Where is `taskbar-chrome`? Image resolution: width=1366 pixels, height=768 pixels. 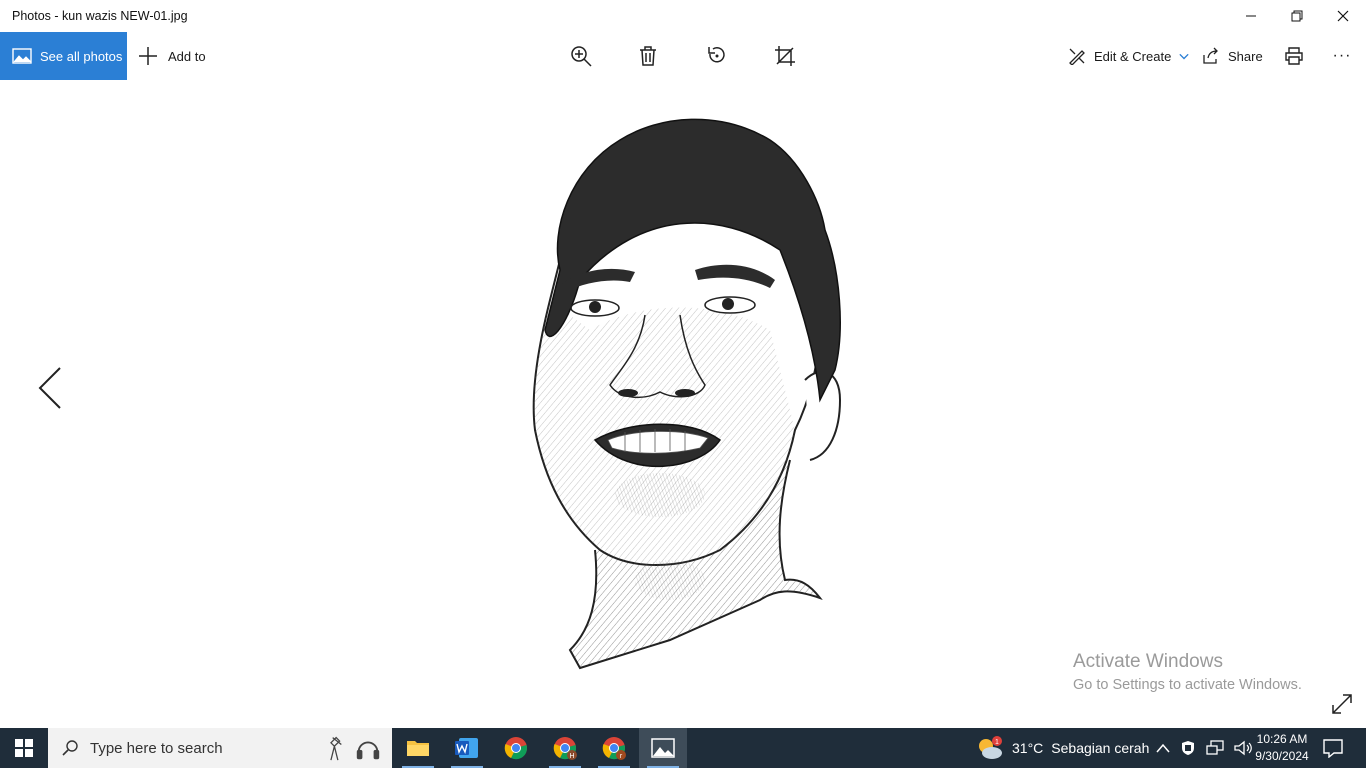
taskbar-chrome is located at coordinates (516, 748).